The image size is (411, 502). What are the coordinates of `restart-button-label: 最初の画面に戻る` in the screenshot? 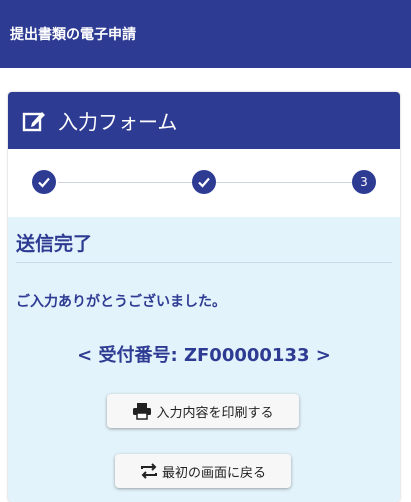 It's located at (213, 473).